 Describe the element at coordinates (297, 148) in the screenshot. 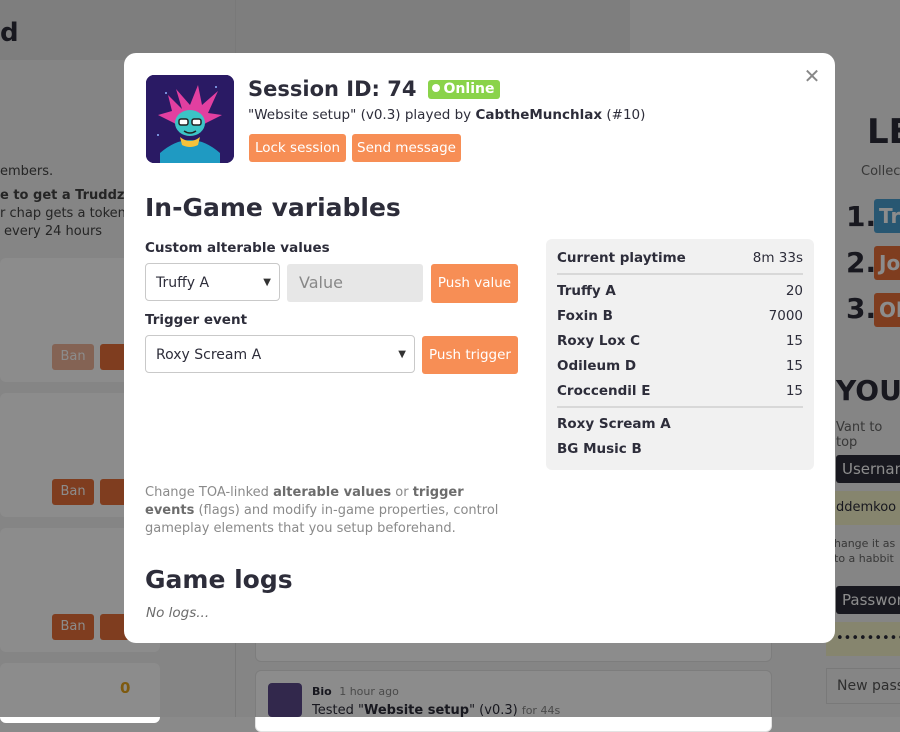

I see `lock-session-button: Lock session` at that location.